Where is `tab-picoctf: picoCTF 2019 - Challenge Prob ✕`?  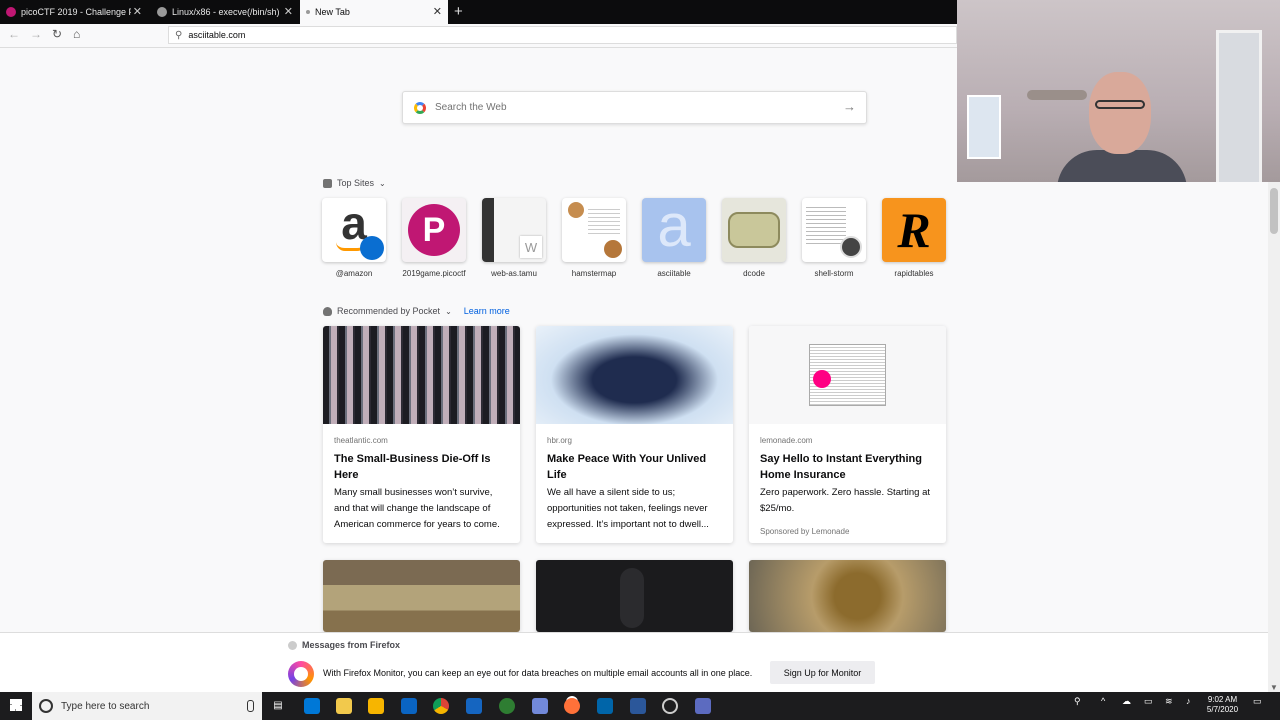 tab-picoctf: picoCTF 2019 - Challenge Prob ✕ is located at coordinates (74, 12).